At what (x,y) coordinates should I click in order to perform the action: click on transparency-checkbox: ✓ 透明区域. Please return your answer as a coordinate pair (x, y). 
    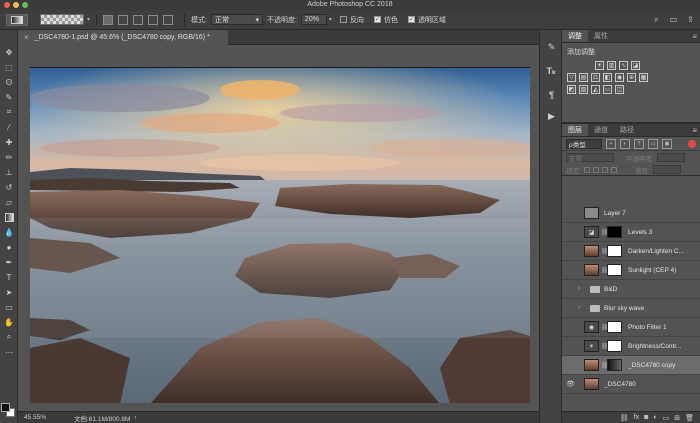
    Looking at the image, I should click on (426, 20).